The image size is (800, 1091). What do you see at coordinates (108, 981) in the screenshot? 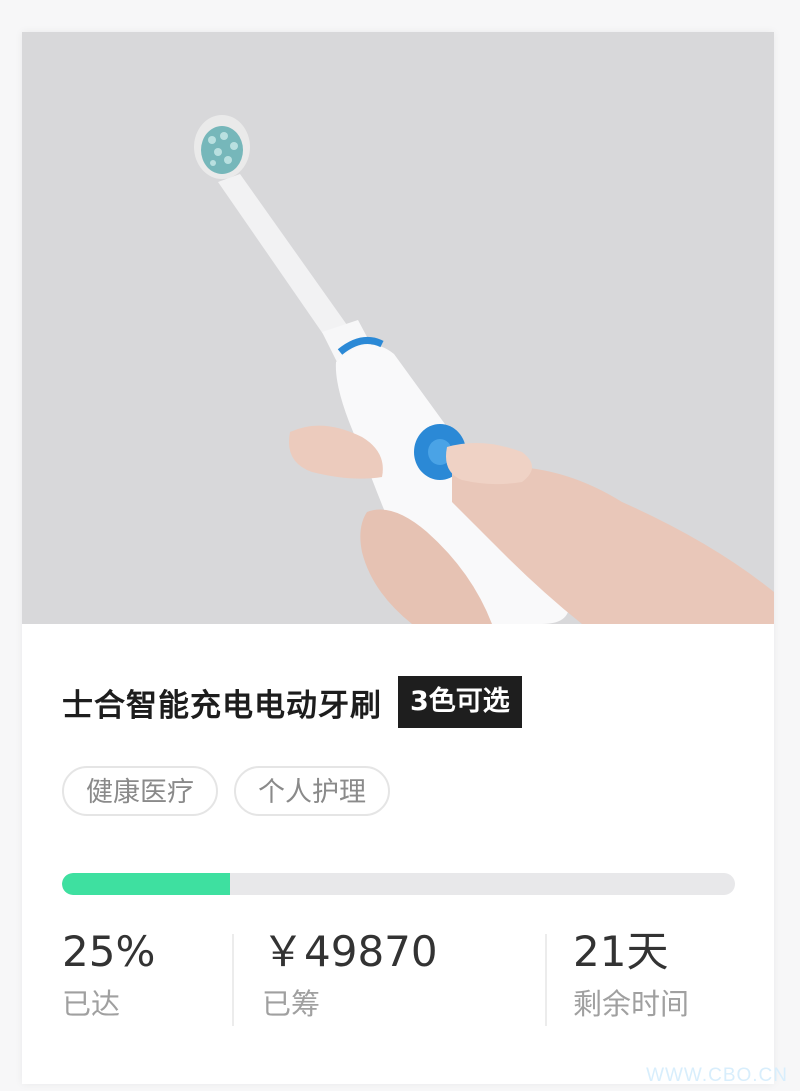
I see `stat-percent: 25% 已达` at bounding box center [108, 981].